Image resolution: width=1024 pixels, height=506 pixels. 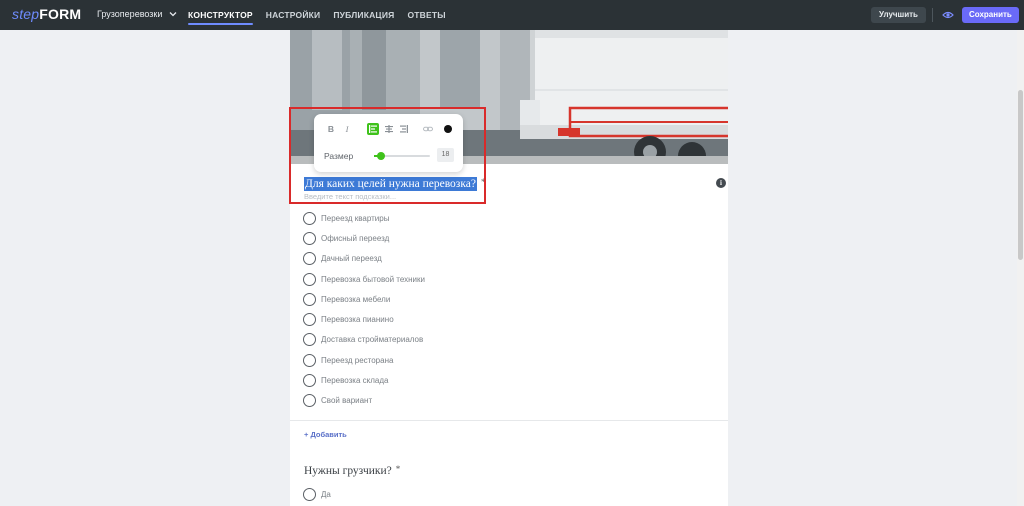 I want to click on option-label: Перевозка пианино, so click(x=357, y=319).